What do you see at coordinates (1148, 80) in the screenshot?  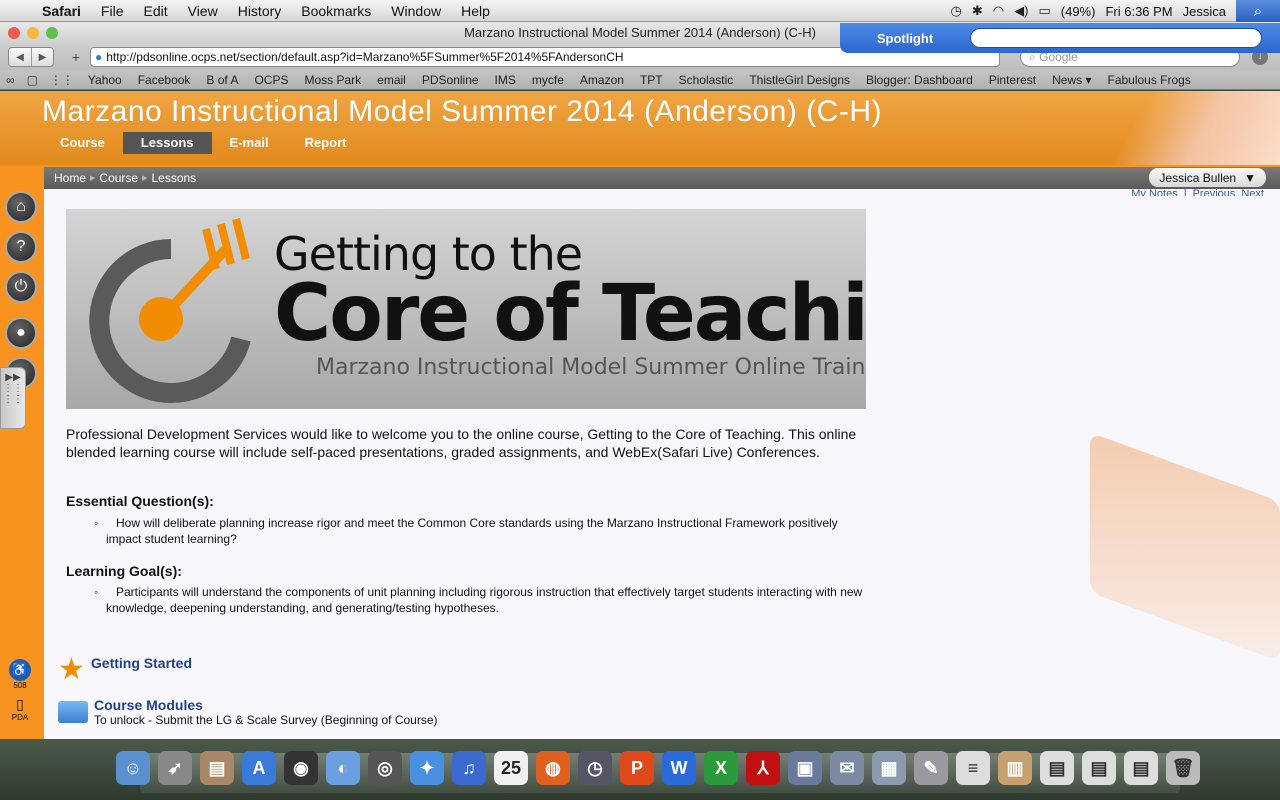 I see `bookmark-fabulous-frogs: Fabulous Frogs` at bounding box center [1148, 80].